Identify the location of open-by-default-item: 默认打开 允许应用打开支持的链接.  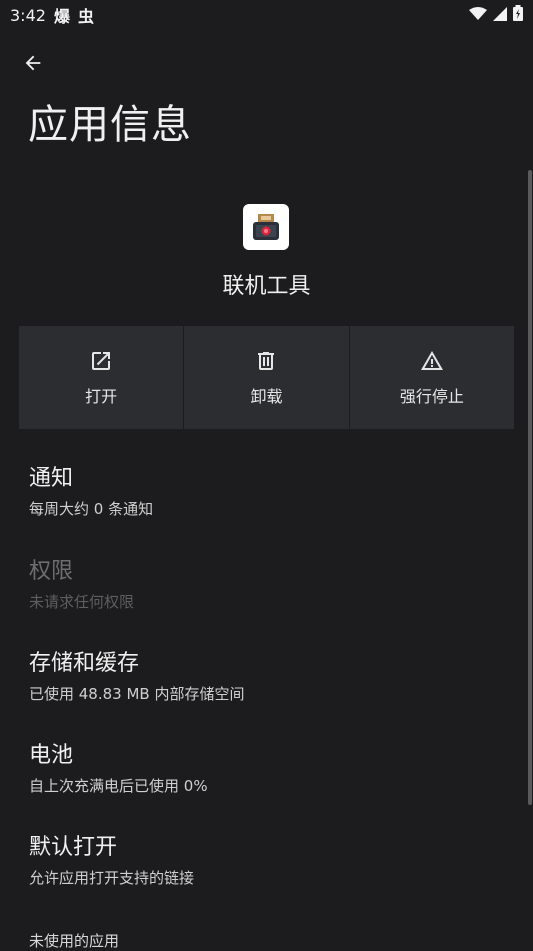
(111, 858).